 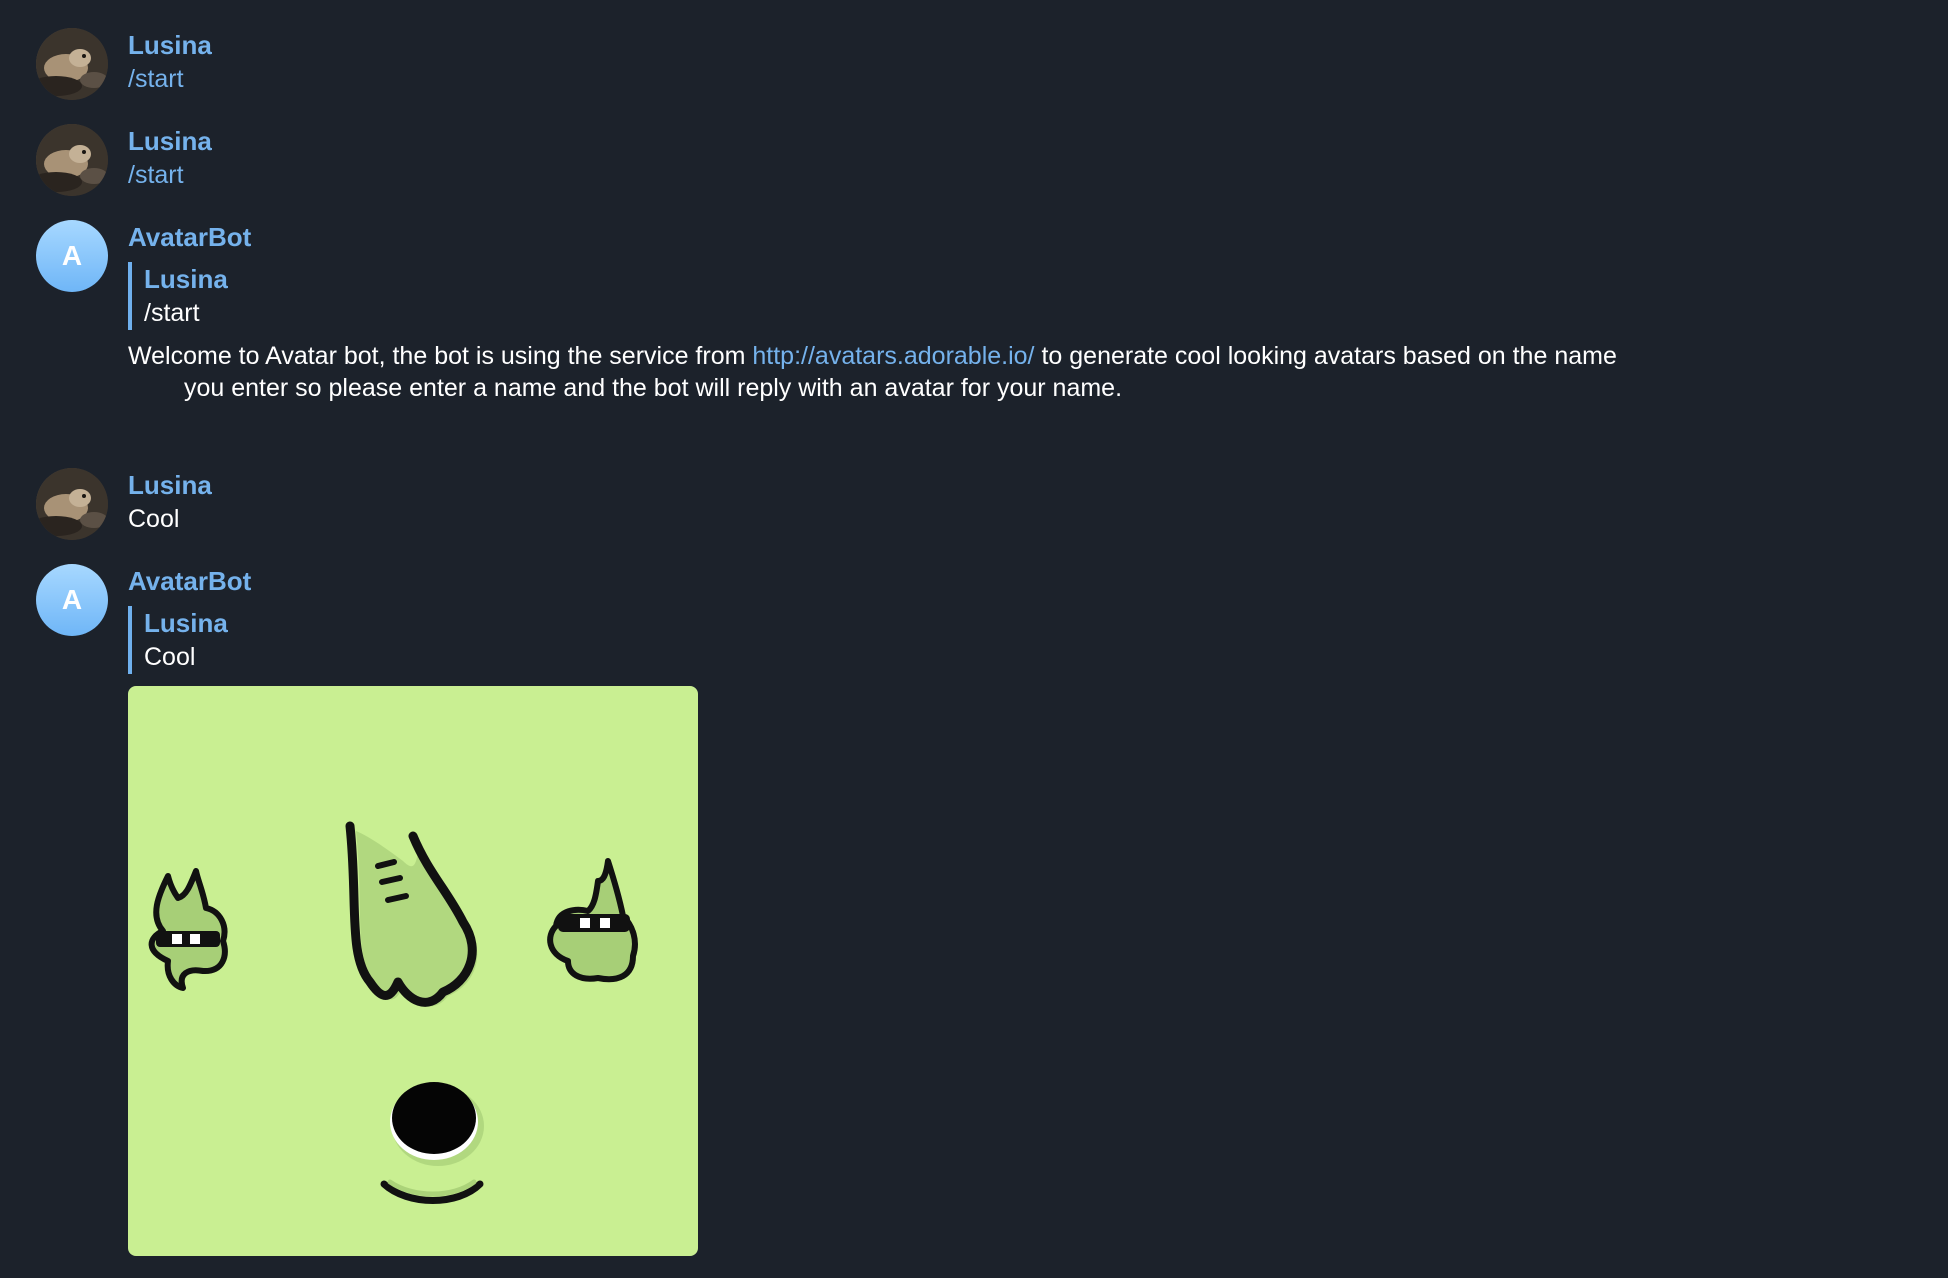 I want to click on reply-text: /start, so click(x=172, y=313).